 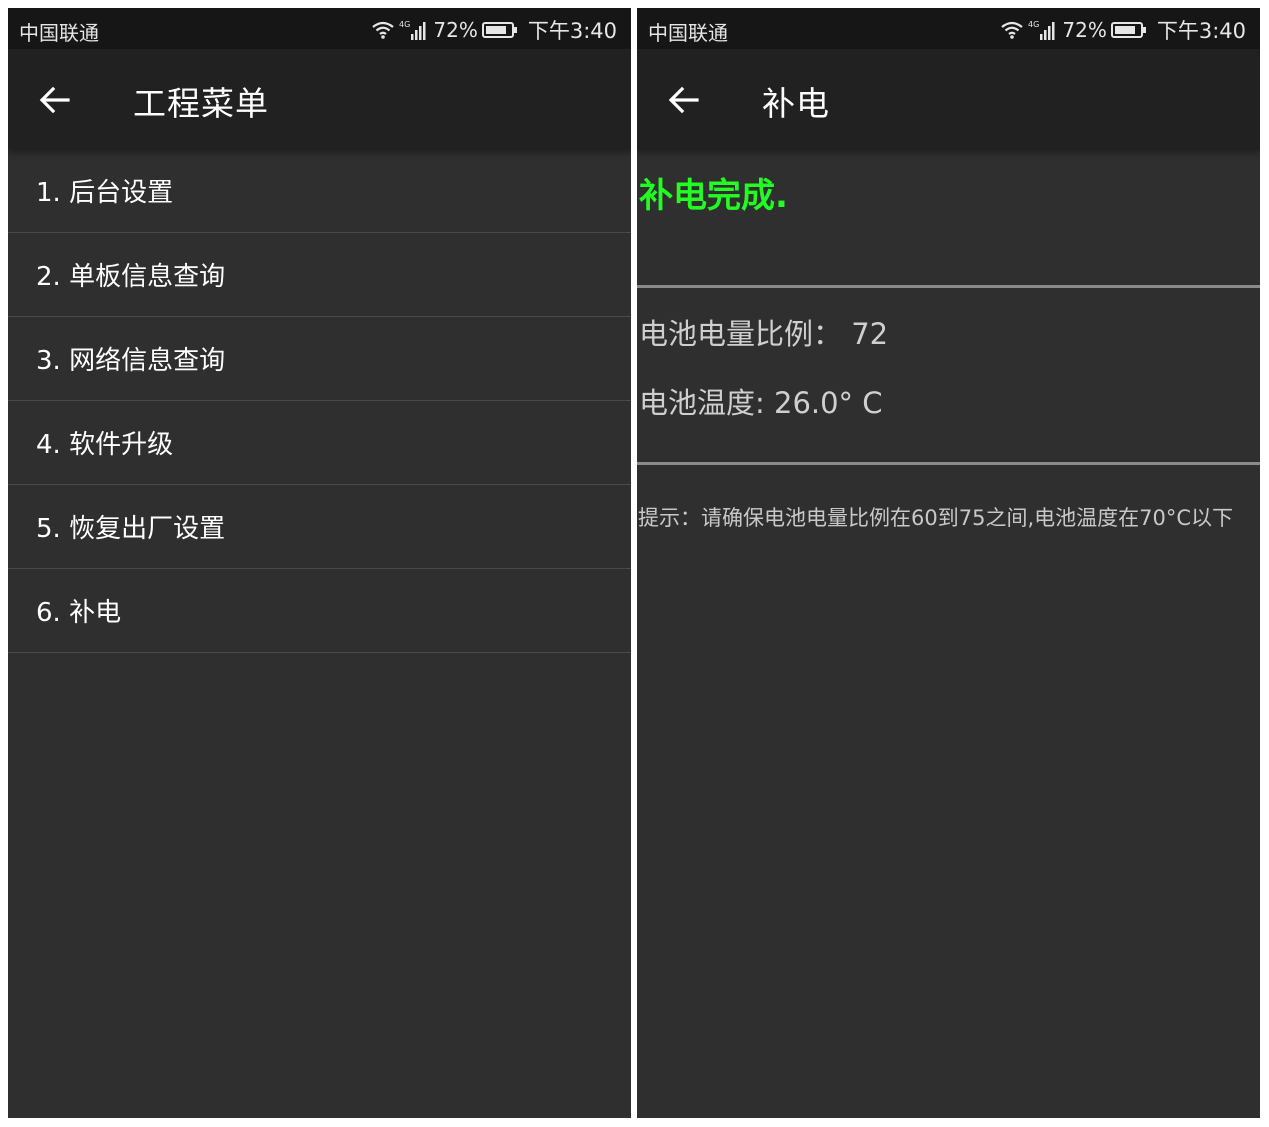 I want to click on menu-item-software-upgrade: 4. 软件升级, so click(x=319, y=443).